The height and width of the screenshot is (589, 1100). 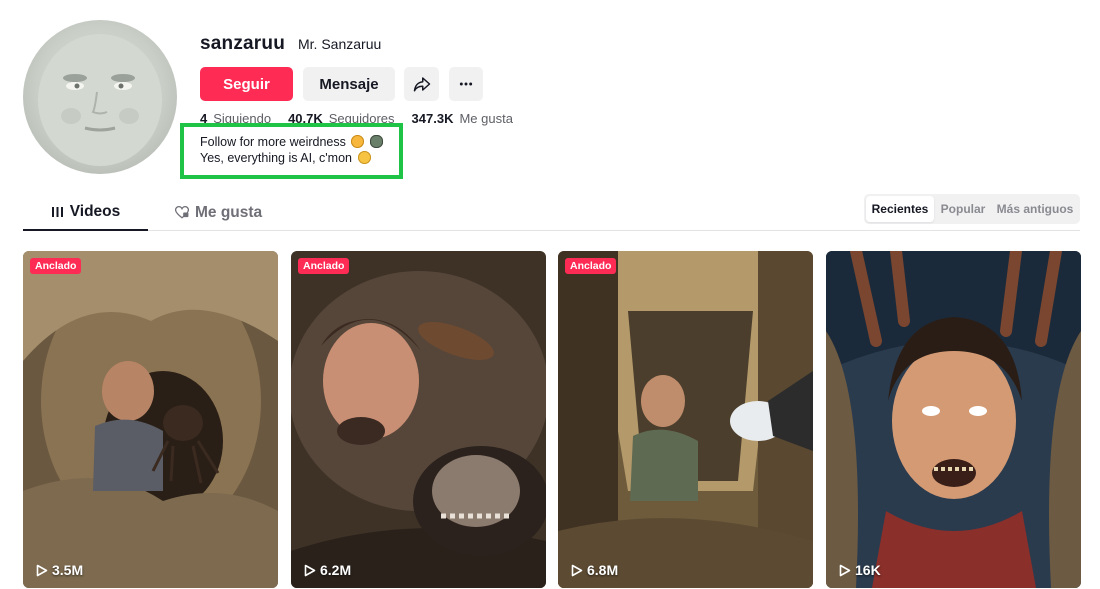 I want to click on video-card: Anclado 3.5M, so click(x=150, y=419).